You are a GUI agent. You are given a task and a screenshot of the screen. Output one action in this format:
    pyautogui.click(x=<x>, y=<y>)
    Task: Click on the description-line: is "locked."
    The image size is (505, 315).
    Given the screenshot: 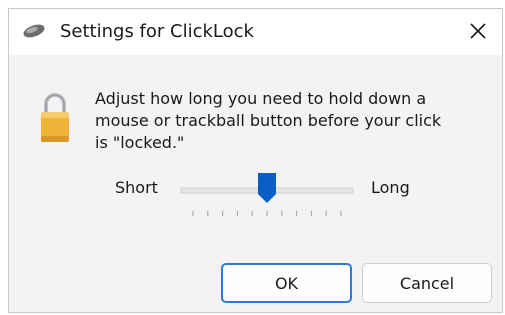 What is the action you would take?
    pyautogui.click(x=140, y=142)
    